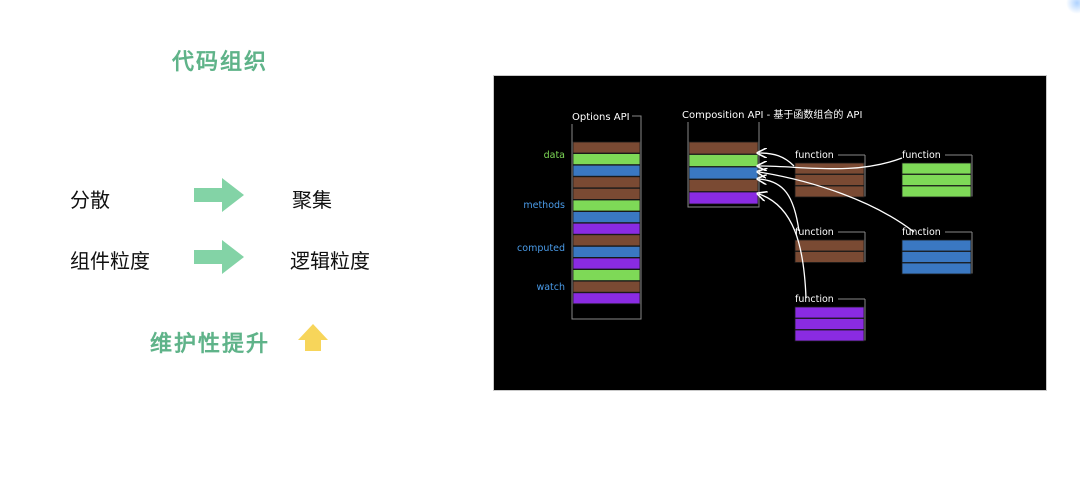  What do you see at coordinates (723, 160) in the screenshot?
I see `composition-block-green` at bounding box center [723, 160].